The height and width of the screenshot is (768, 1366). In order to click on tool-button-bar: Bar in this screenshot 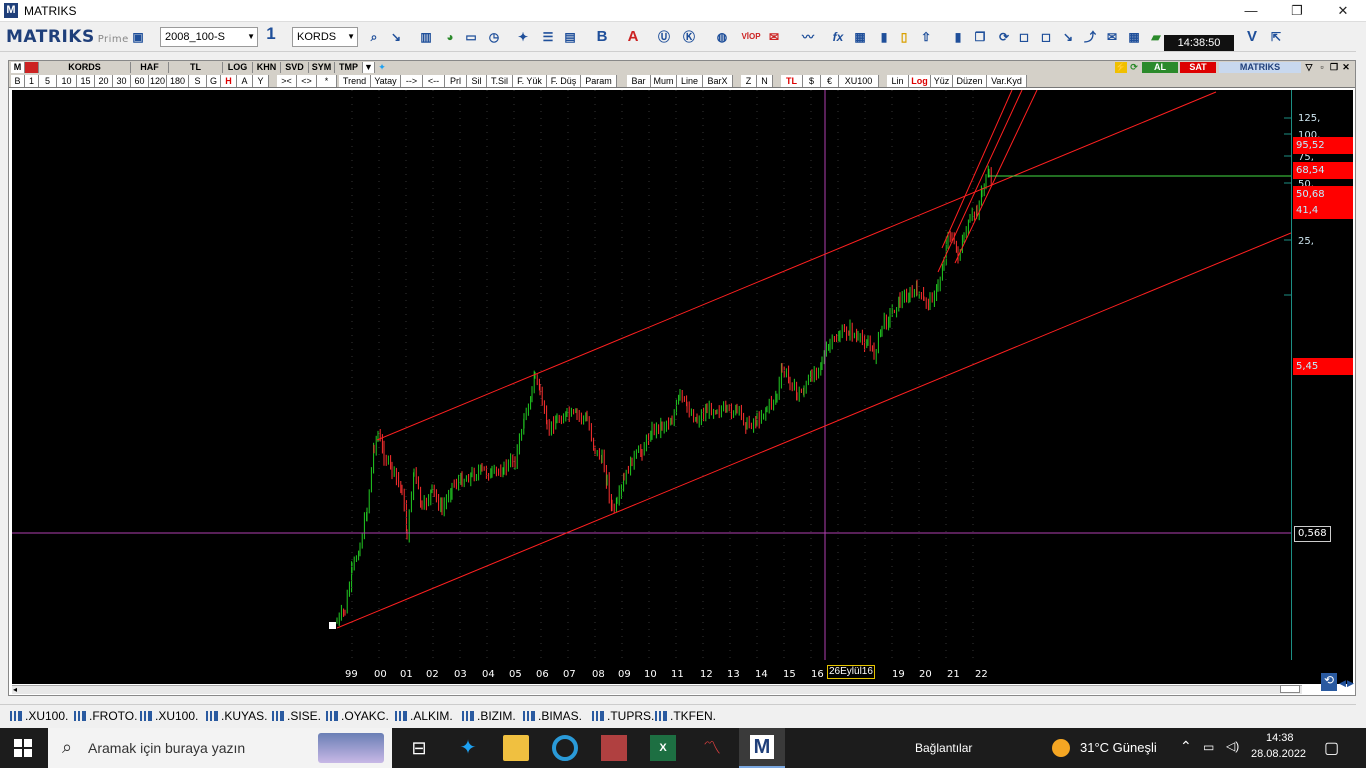, I will do `click(639, 81)`.